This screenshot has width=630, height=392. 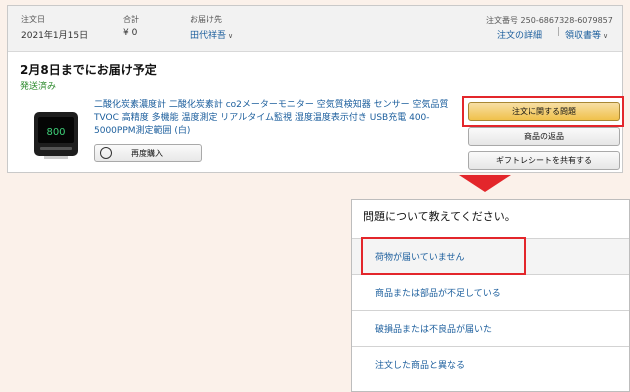 What do you see at coordinates (130, 33) in the screenshot?
I see `order-total-value: ¥ 0` at bounding box center [130, 33].